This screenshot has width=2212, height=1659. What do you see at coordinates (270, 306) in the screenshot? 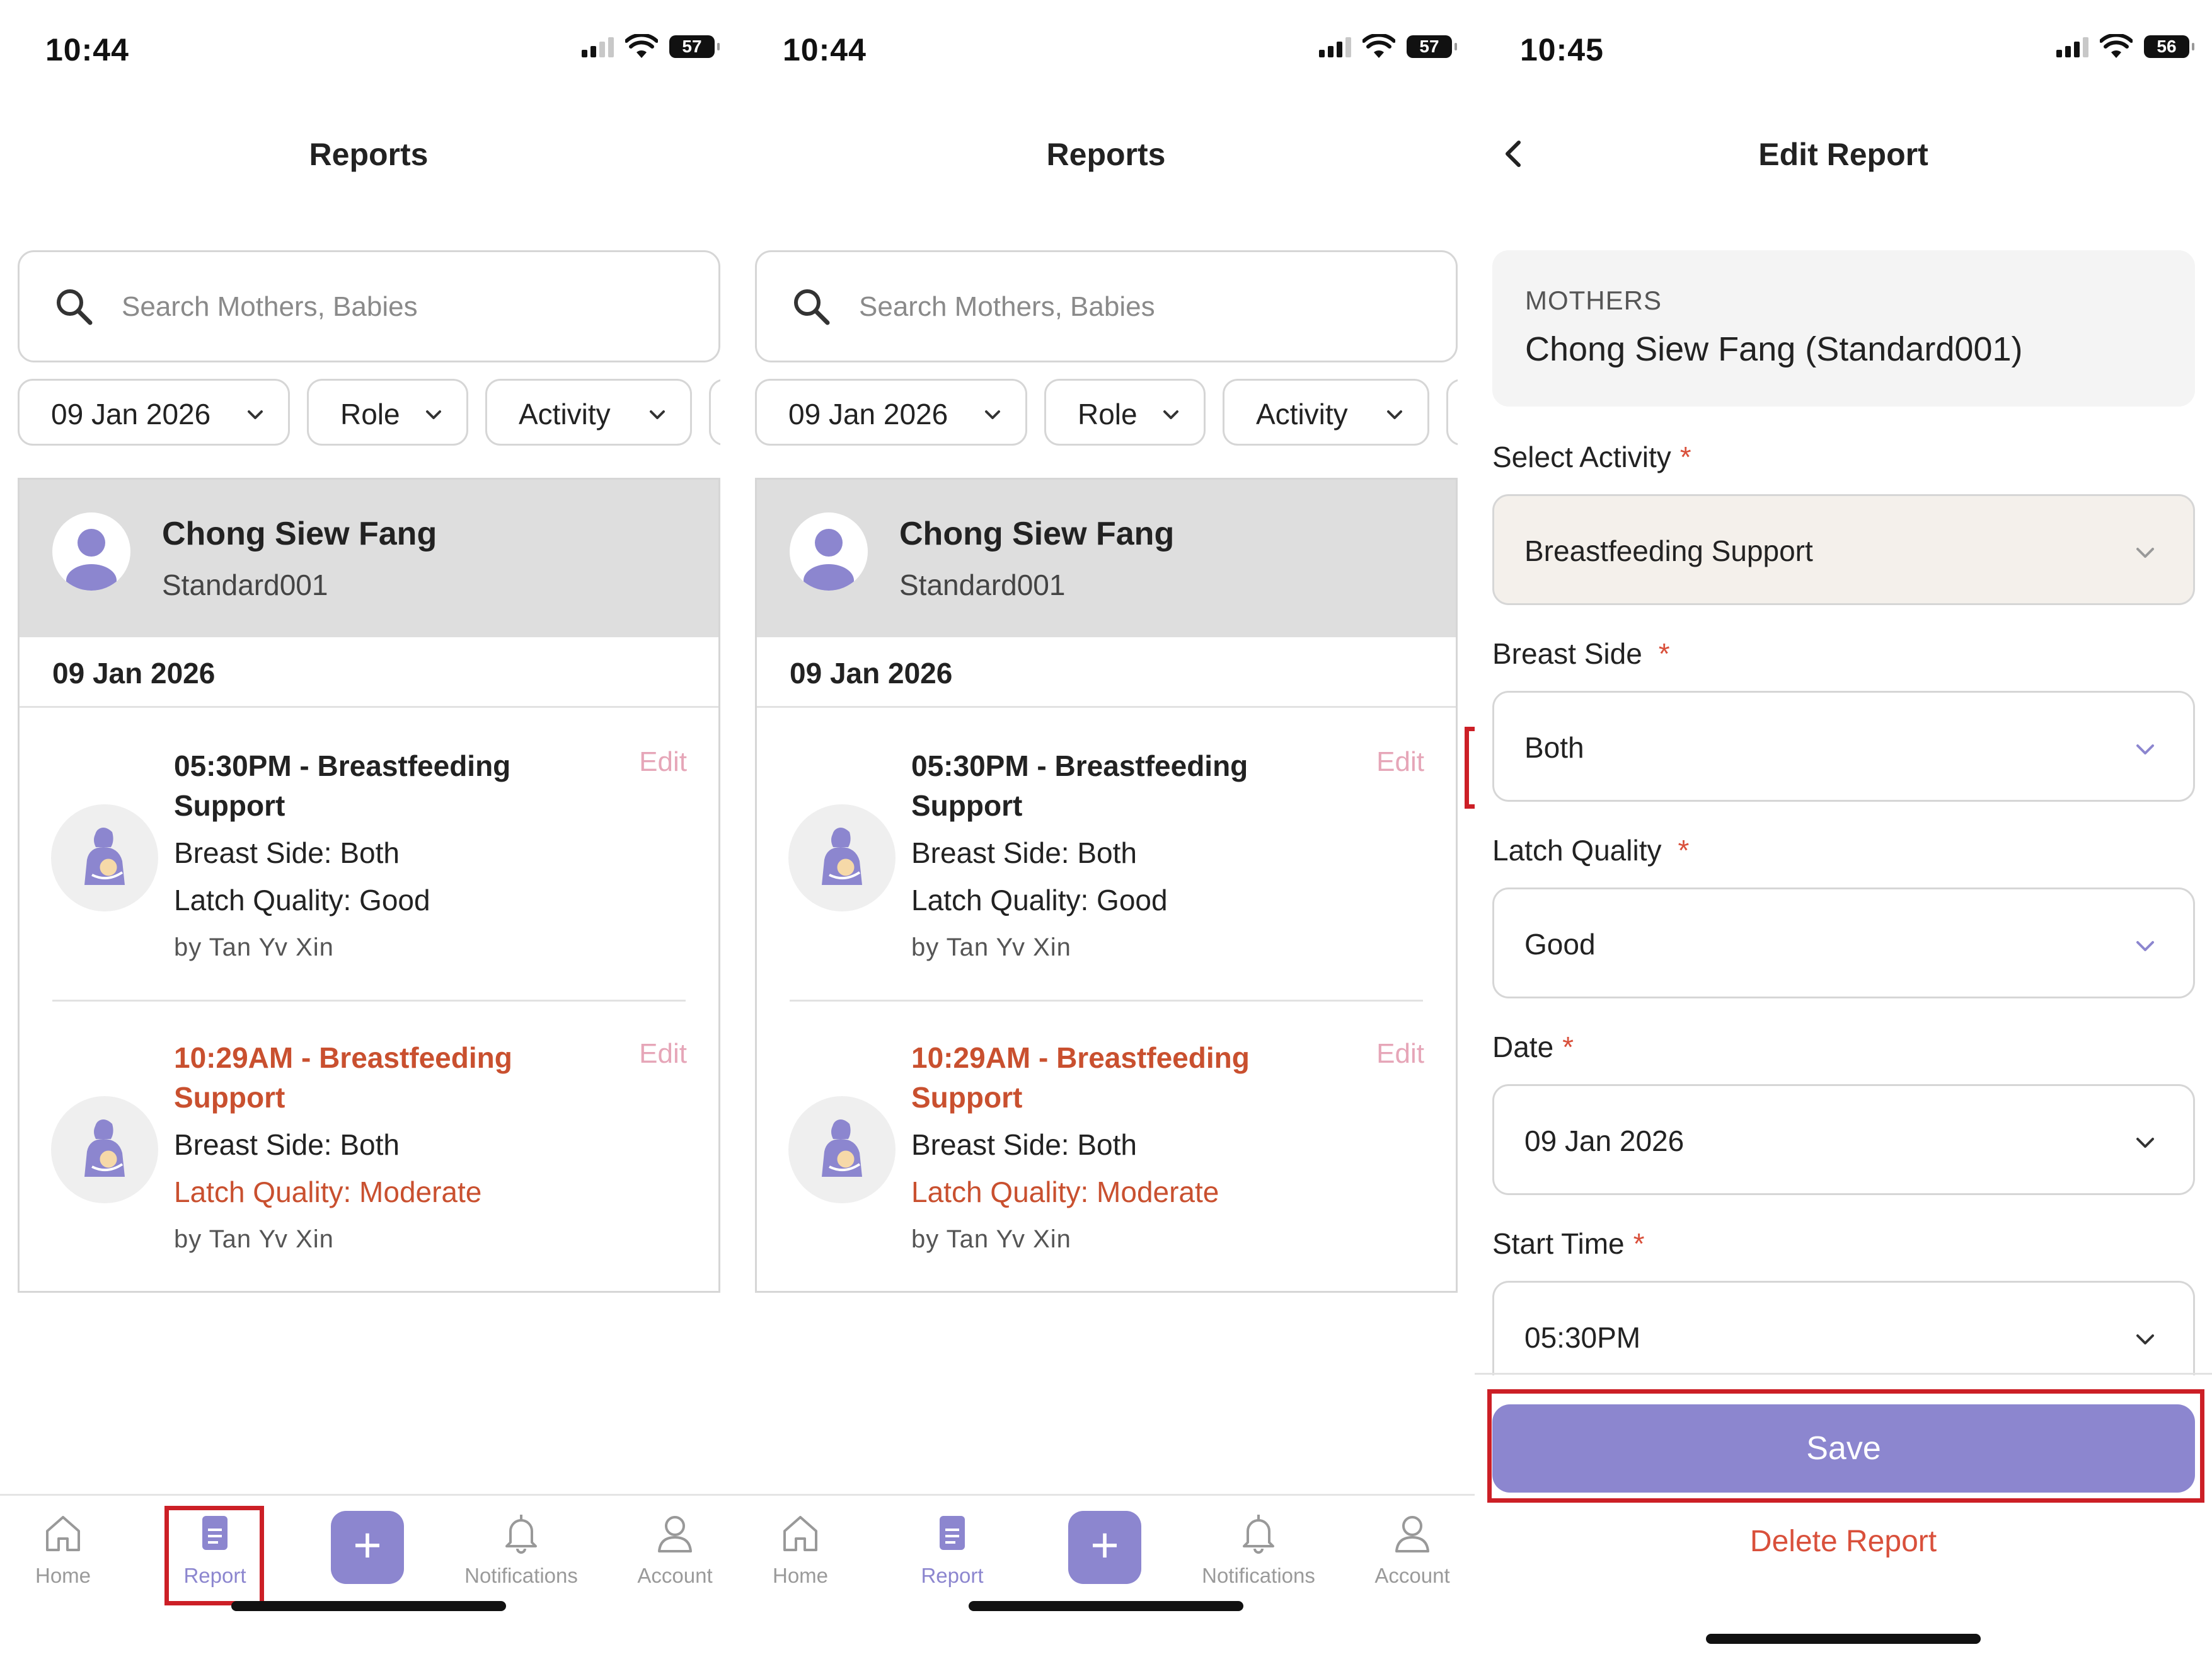
I see `search-placeholder: Search Mothers, Babies` at bounding box center [270, 306].